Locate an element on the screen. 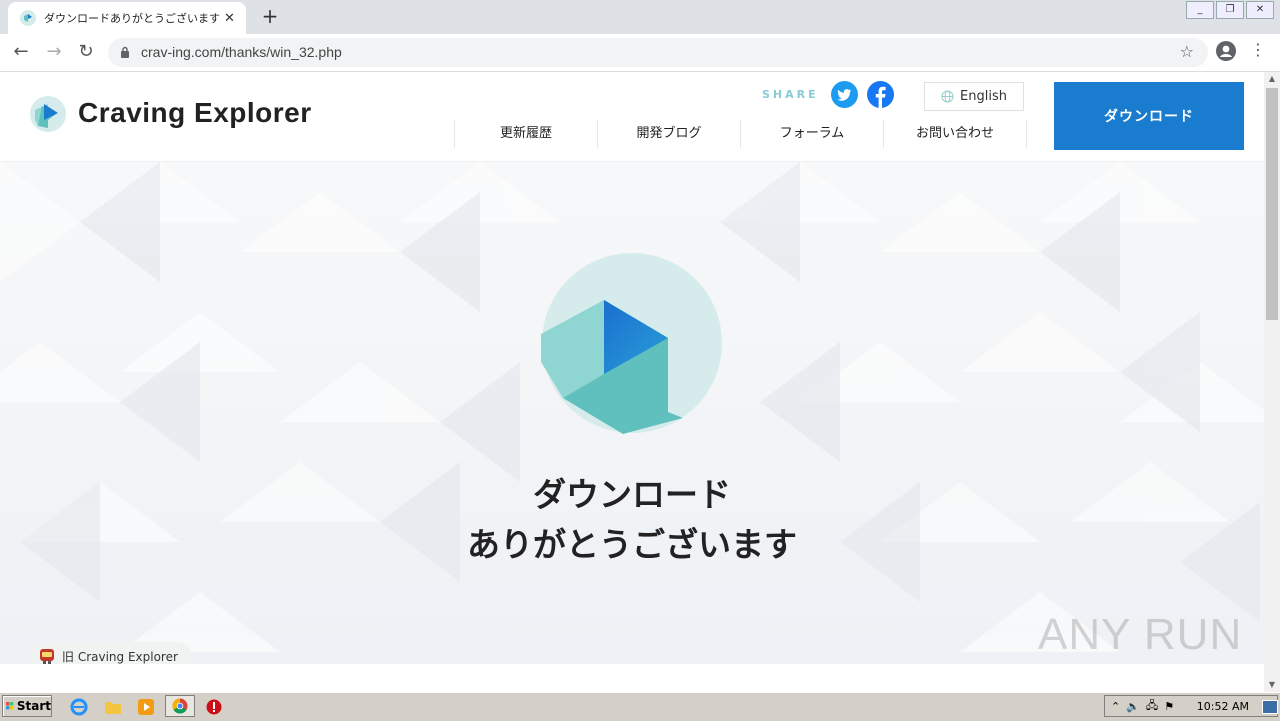 This screenshot has height=721, width=1280. hero-title-line1: ダウンロード is located at coordinates (632, 494).